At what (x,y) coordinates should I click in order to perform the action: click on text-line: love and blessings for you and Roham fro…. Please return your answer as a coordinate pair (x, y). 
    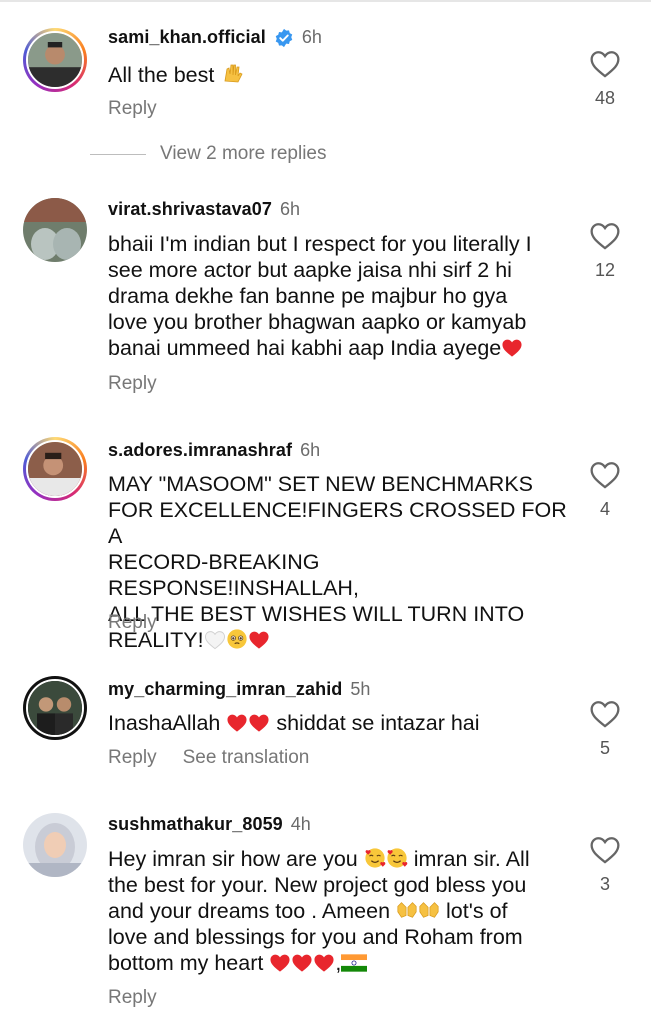
    Looking at the image, I should click on (315, 937).